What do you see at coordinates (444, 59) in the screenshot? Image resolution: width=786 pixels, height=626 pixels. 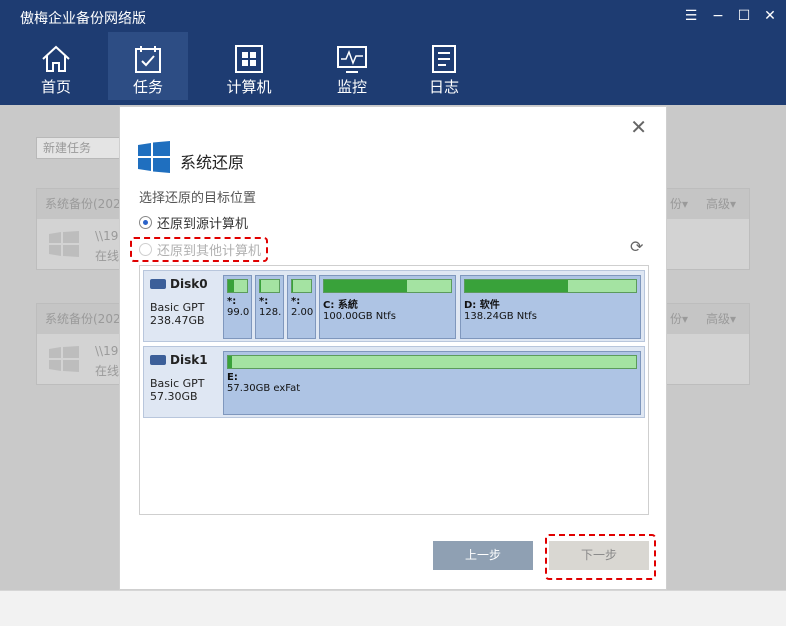 I see `log-icon` at bounding box center [444, 59].